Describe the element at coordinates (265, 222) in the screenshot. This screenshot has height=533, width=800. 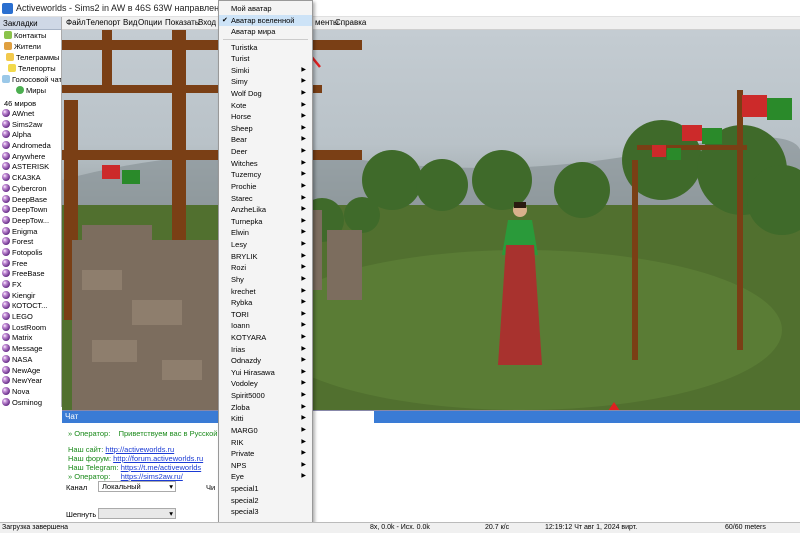
I see `avatar-menu-item: Turnepka ▶` at that location.